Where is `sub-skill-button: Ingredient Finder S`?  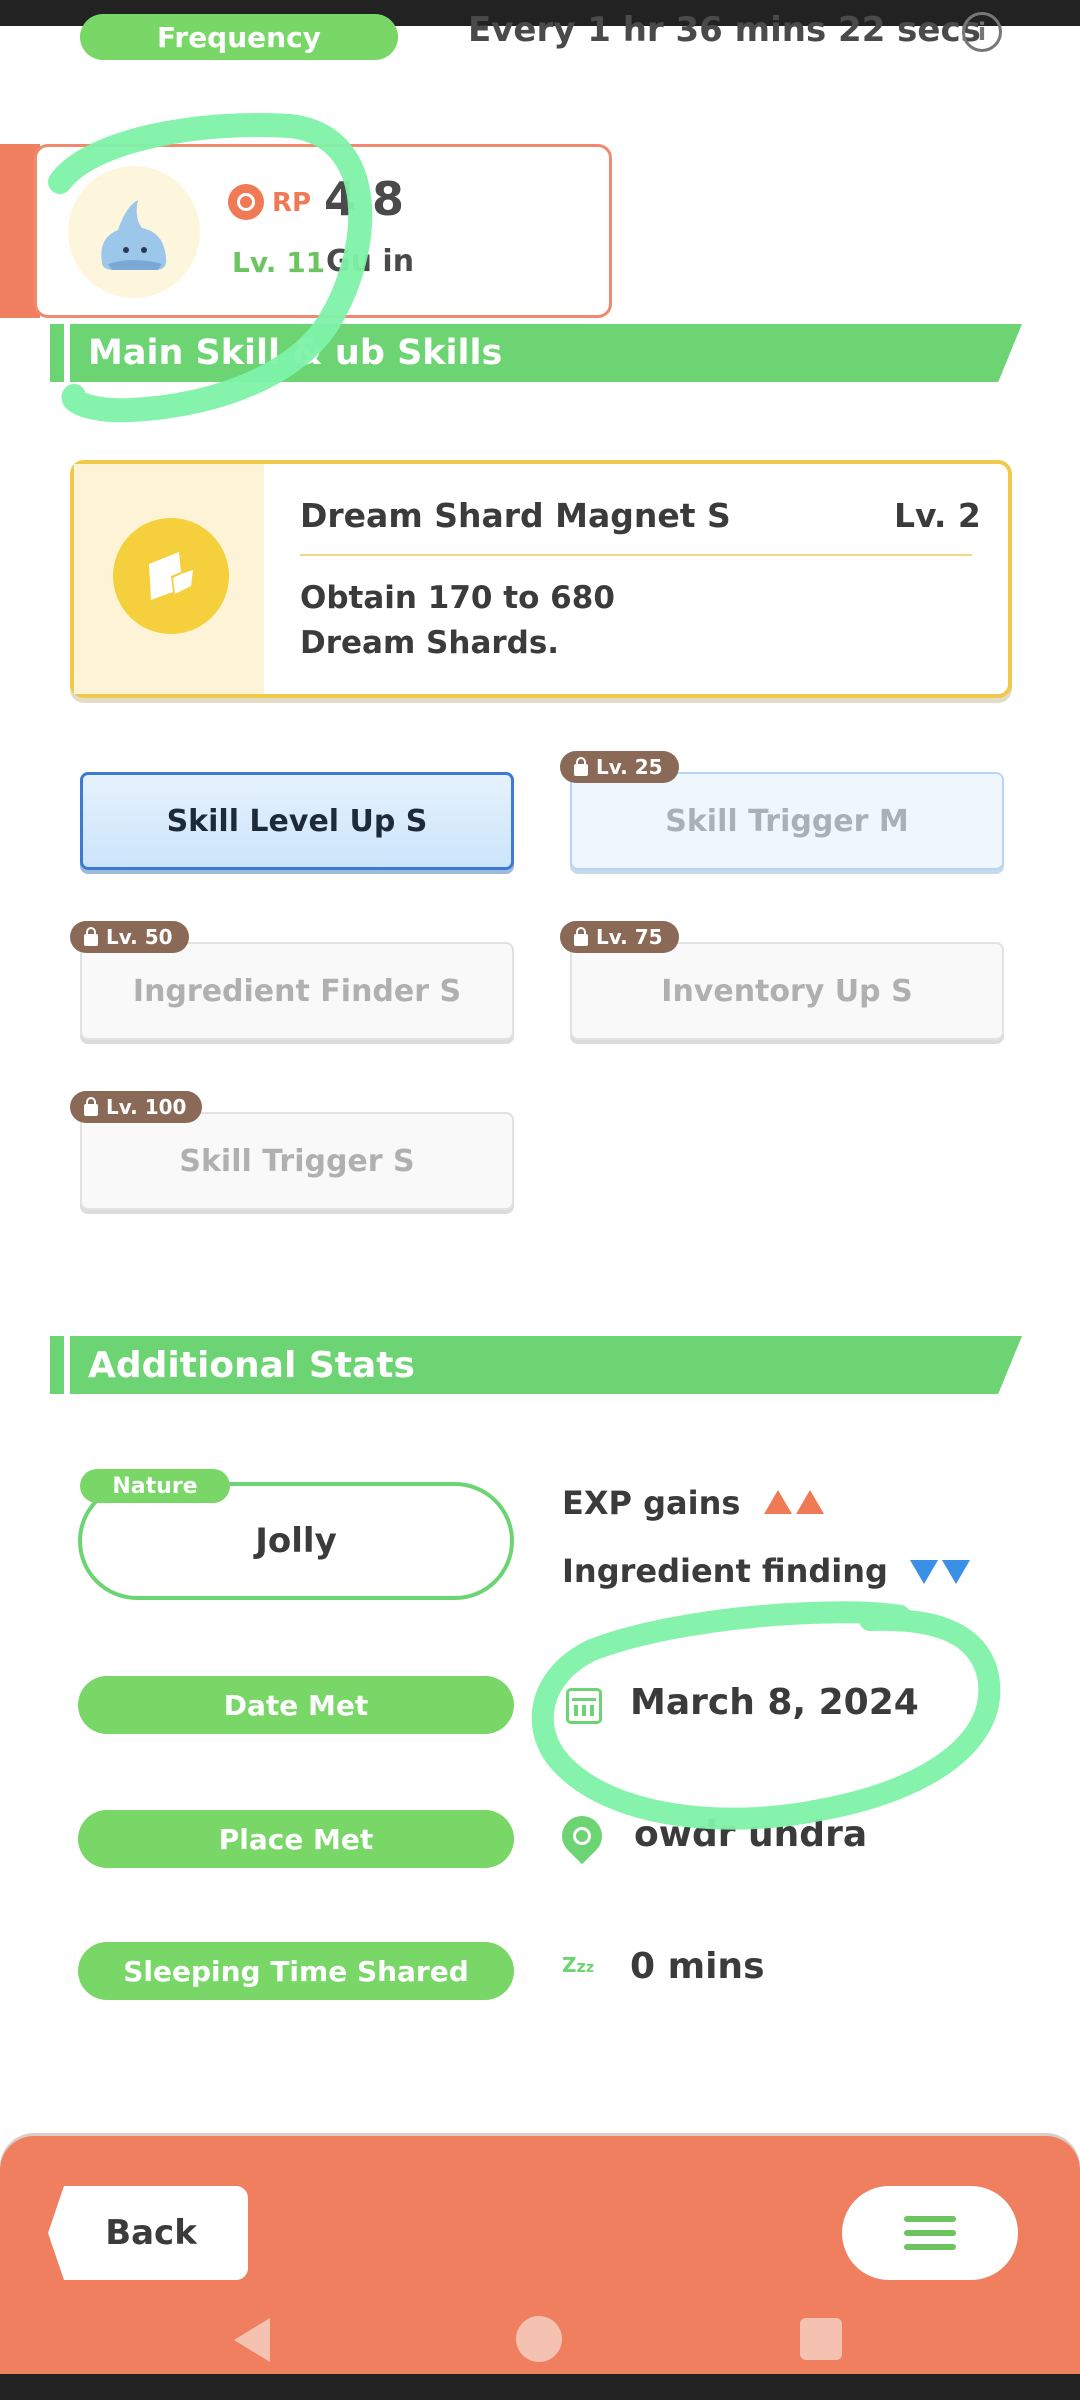
sub-skill-button: Ingredient Finder S is located at coordinates (297, 991).